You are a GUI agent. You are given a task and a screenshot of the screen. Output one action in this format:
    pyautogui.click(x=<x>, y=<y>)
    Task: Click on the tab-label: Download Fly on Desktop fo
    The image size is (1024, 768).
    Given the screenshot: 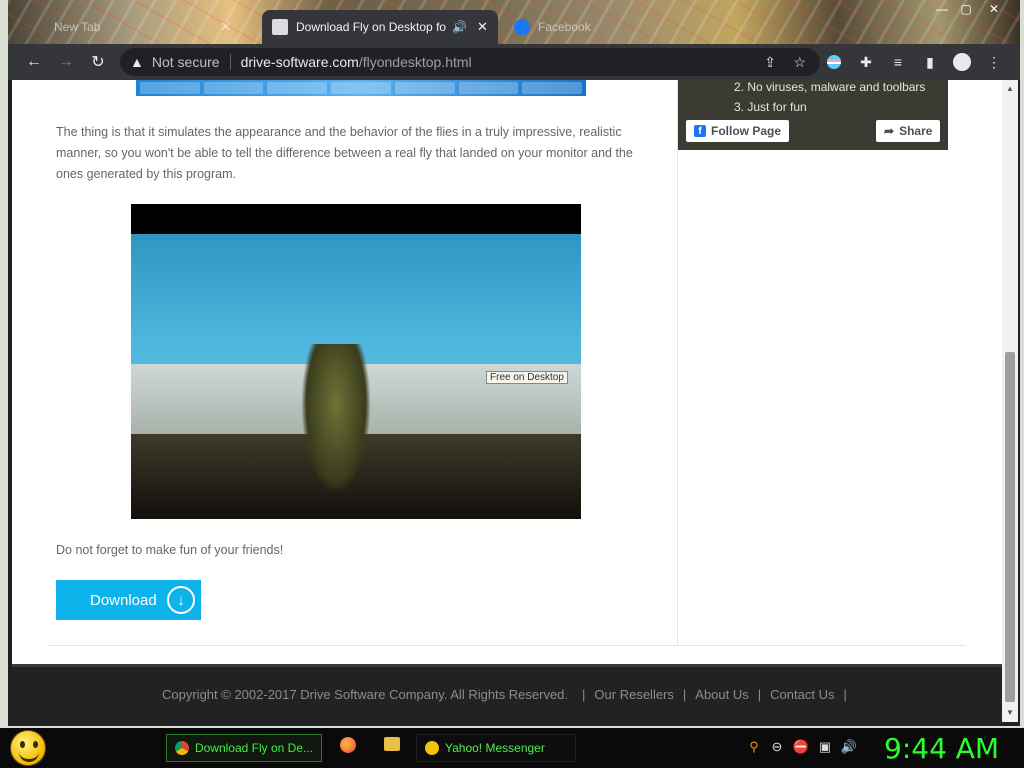 What is the action you would take?
    pyautogui.click(x=371, y=27)
    